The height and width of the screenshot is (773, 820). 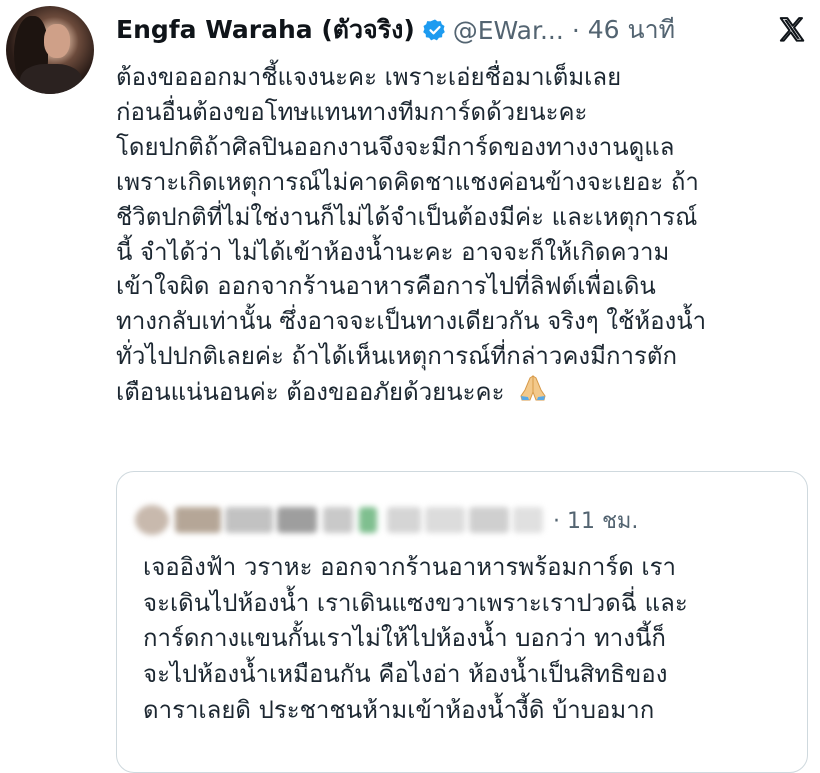 I want to click on author-avatar, so click(x=50, y=50).